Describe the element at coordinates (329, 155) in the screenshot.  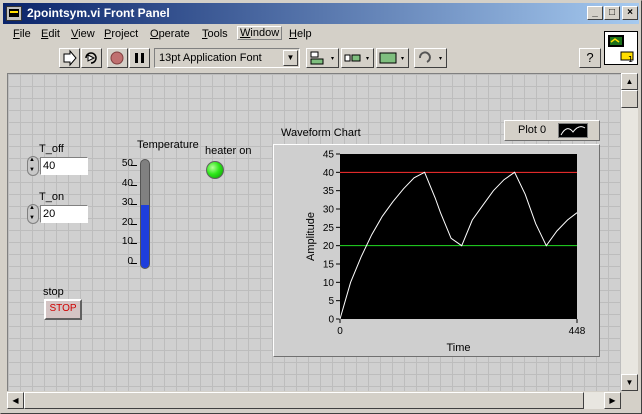
I see `y-tick-label: 45` at that location.